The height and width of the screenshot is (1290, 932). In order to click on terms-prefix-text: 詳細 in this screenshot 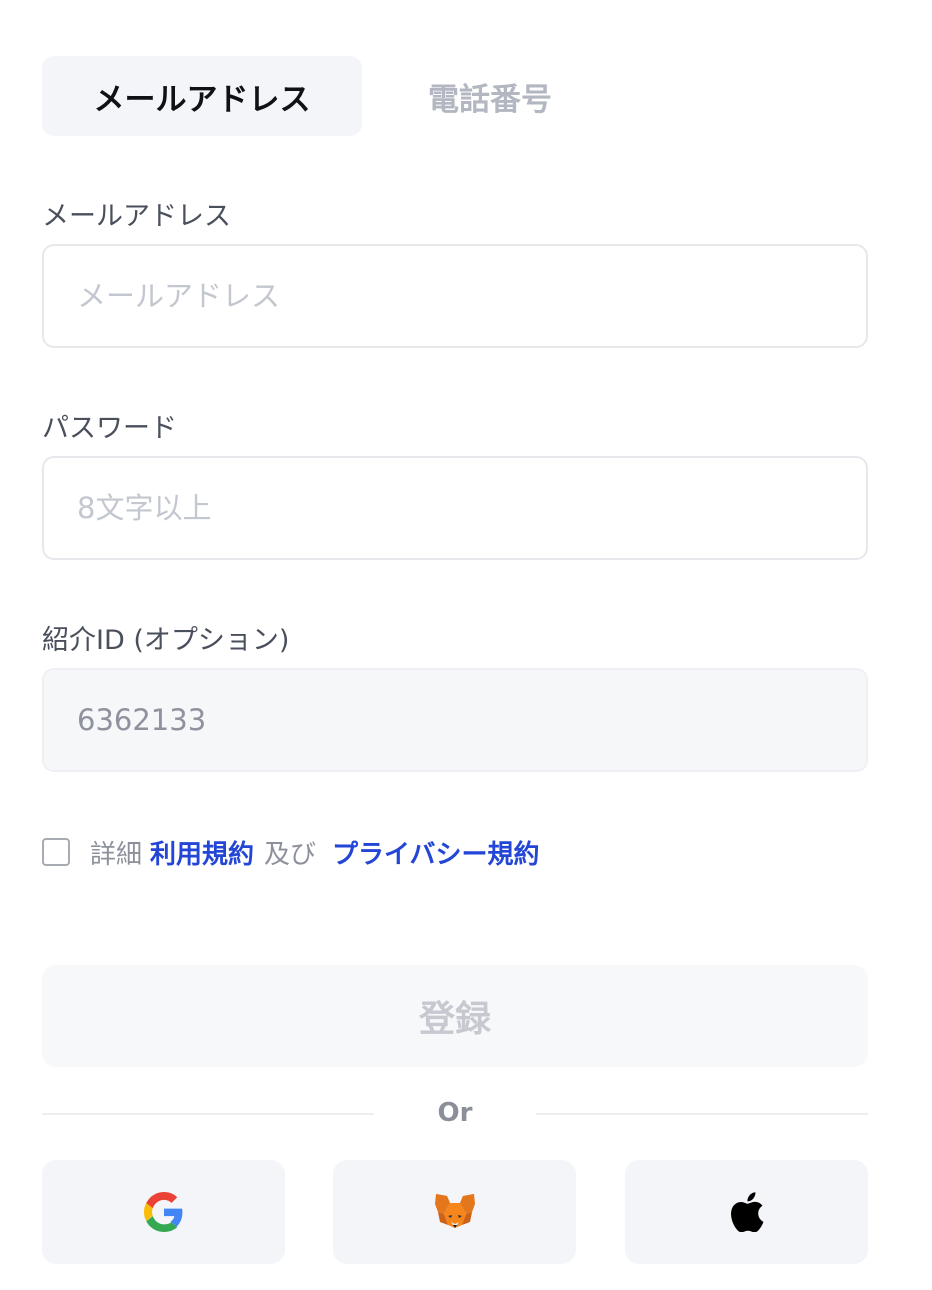, I will do `click(116, 854)`.